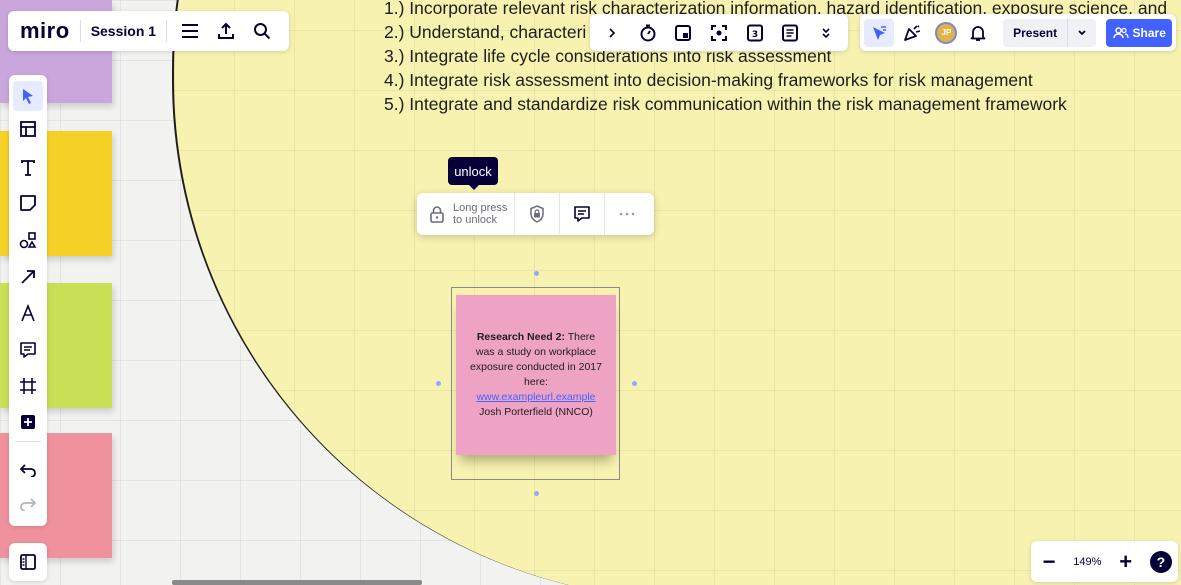 The width and height of the screenshot is (1181, 585). I want to click on add-icon, so click(28, 422).